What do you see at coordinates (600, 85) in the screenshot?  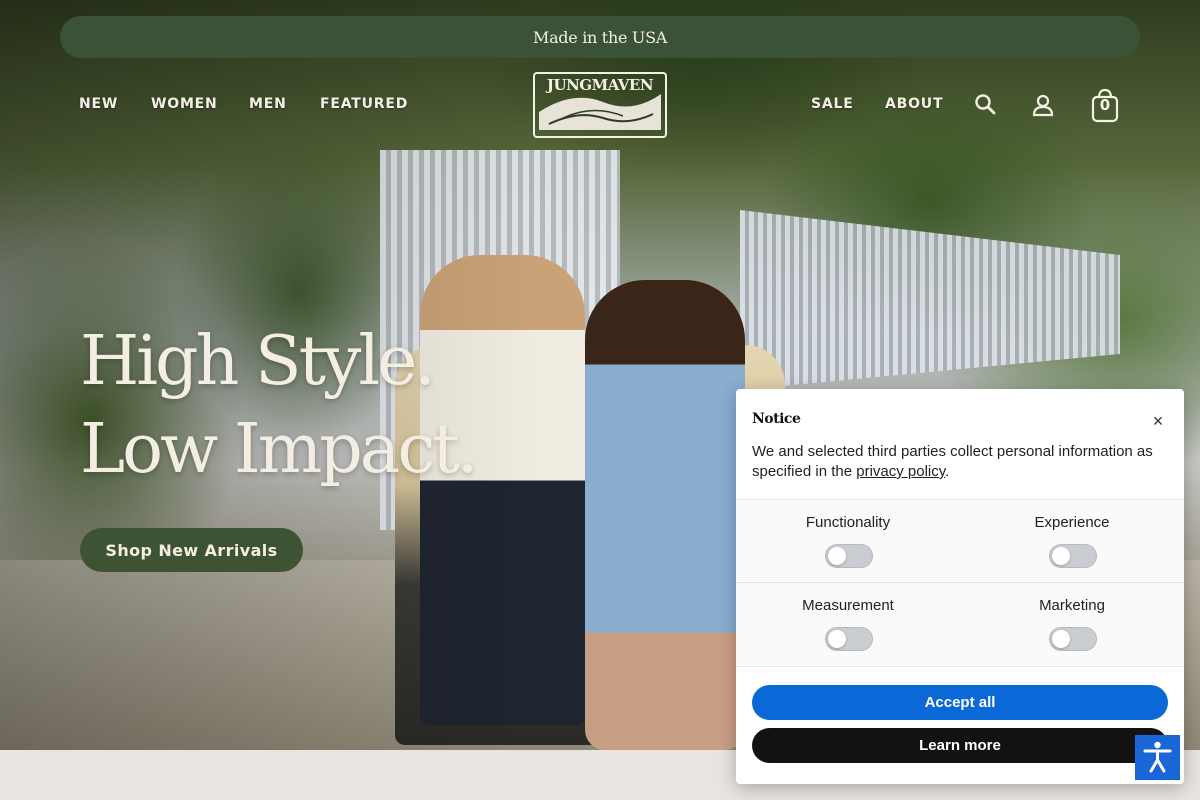 I see `logo-text: JUNGMAVEN` at bounding box center [600, 85].